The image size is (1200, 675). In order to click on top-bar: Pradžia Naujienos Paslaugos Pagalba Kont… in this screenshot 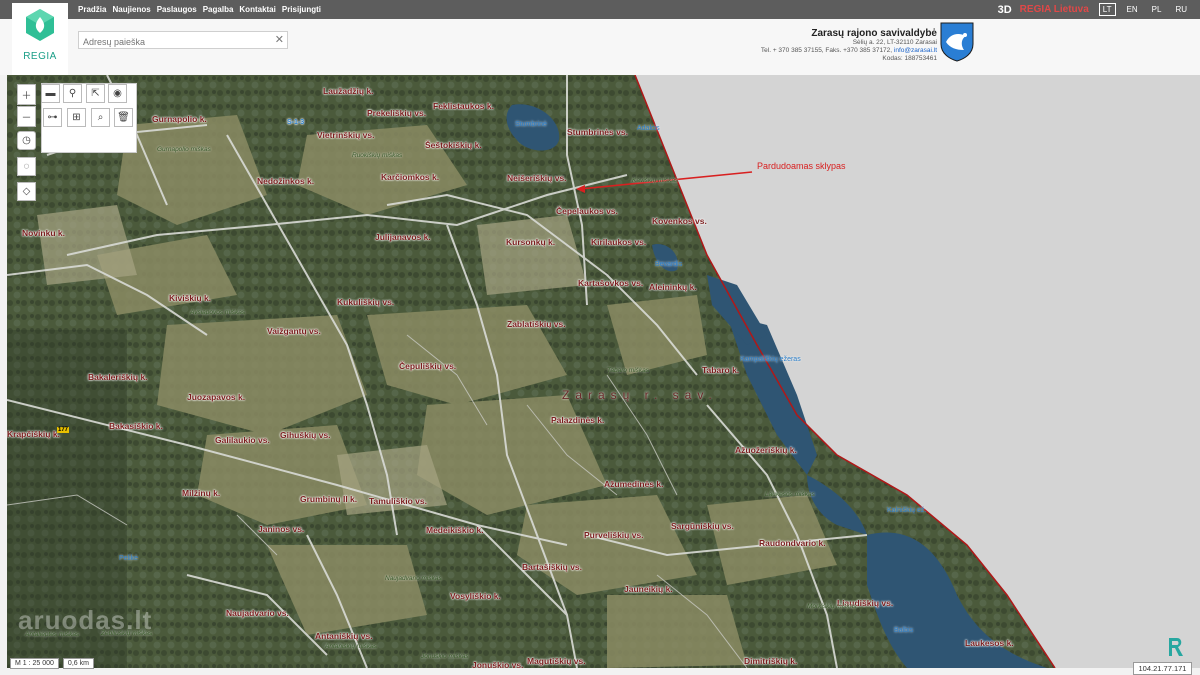, I will do `click(600, 9)`.